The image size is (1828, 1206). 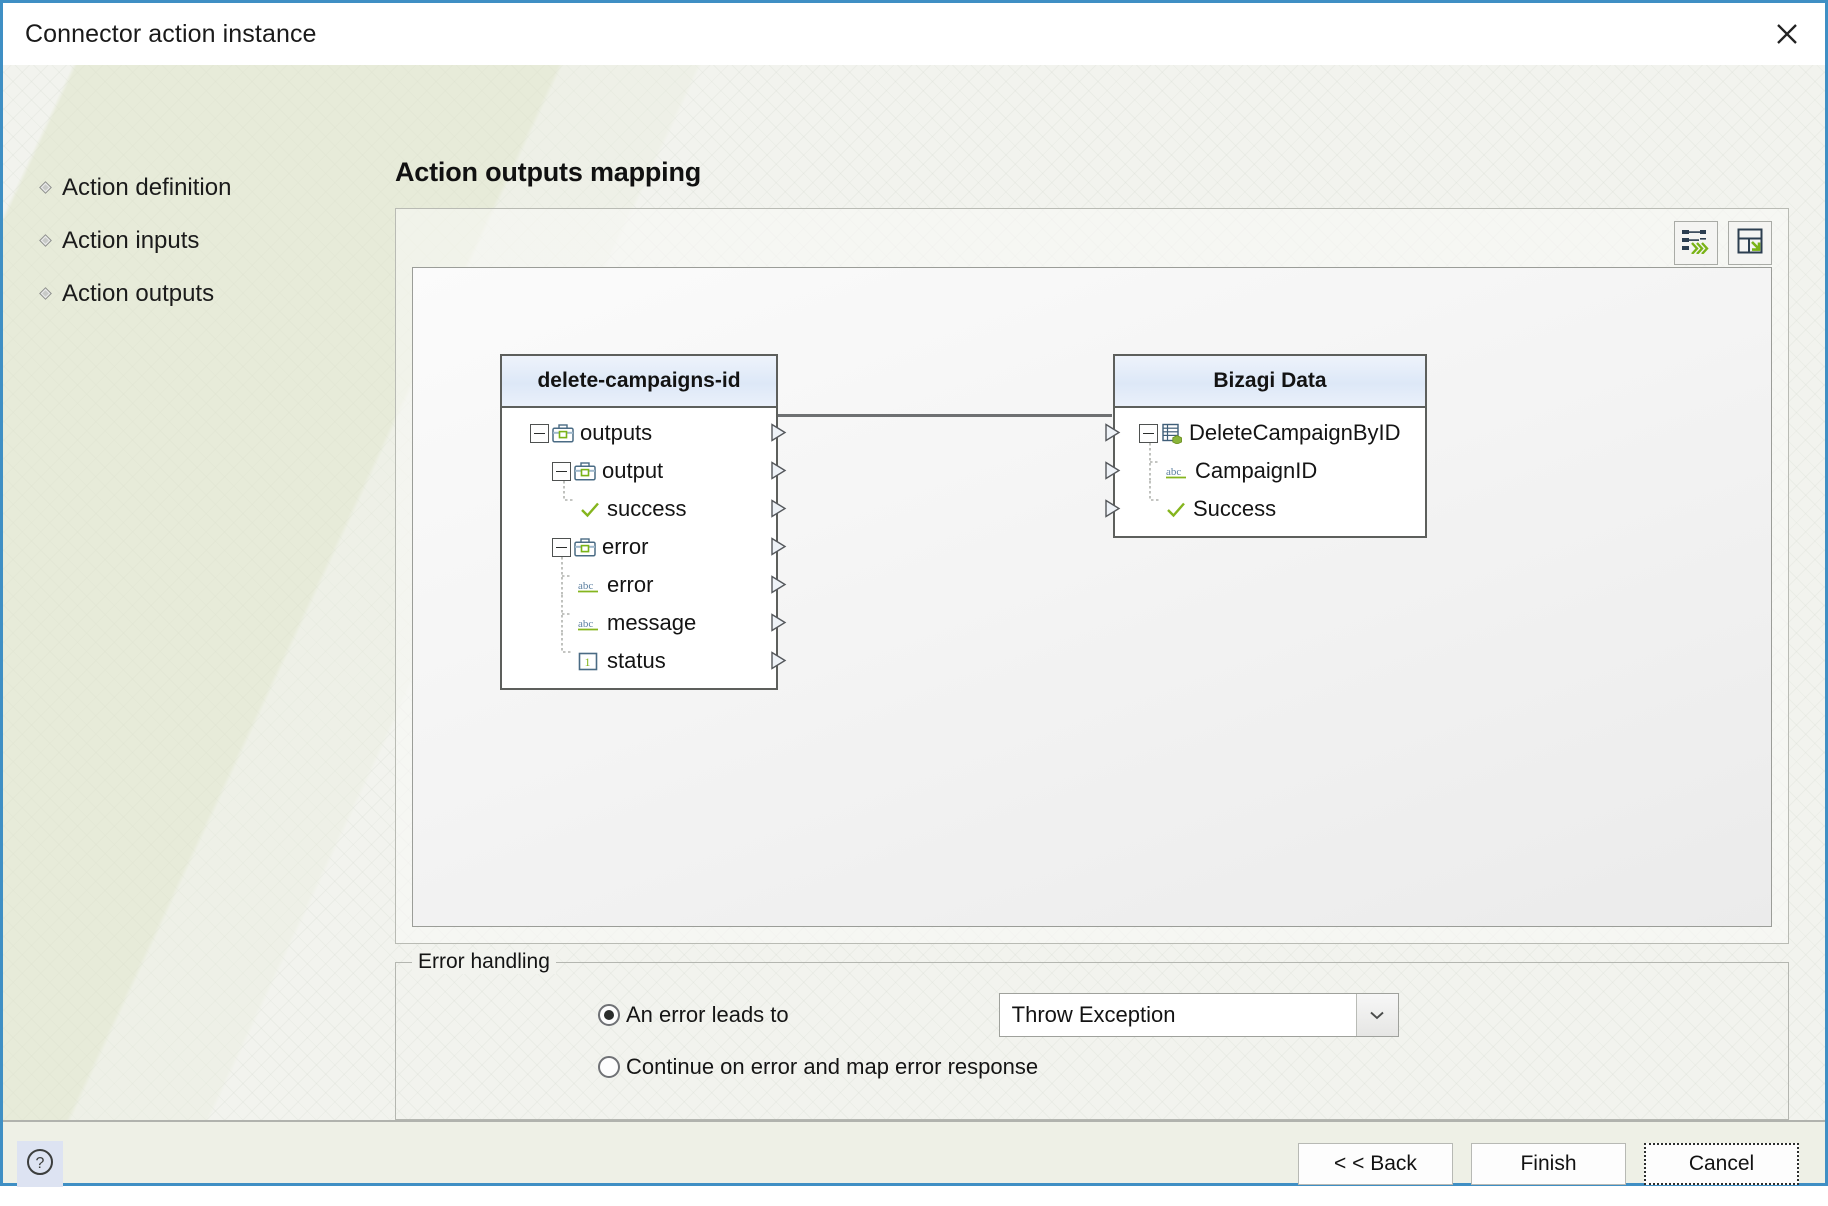 I want to click on chevron-down-icon, so click(x=1376, y=1015).